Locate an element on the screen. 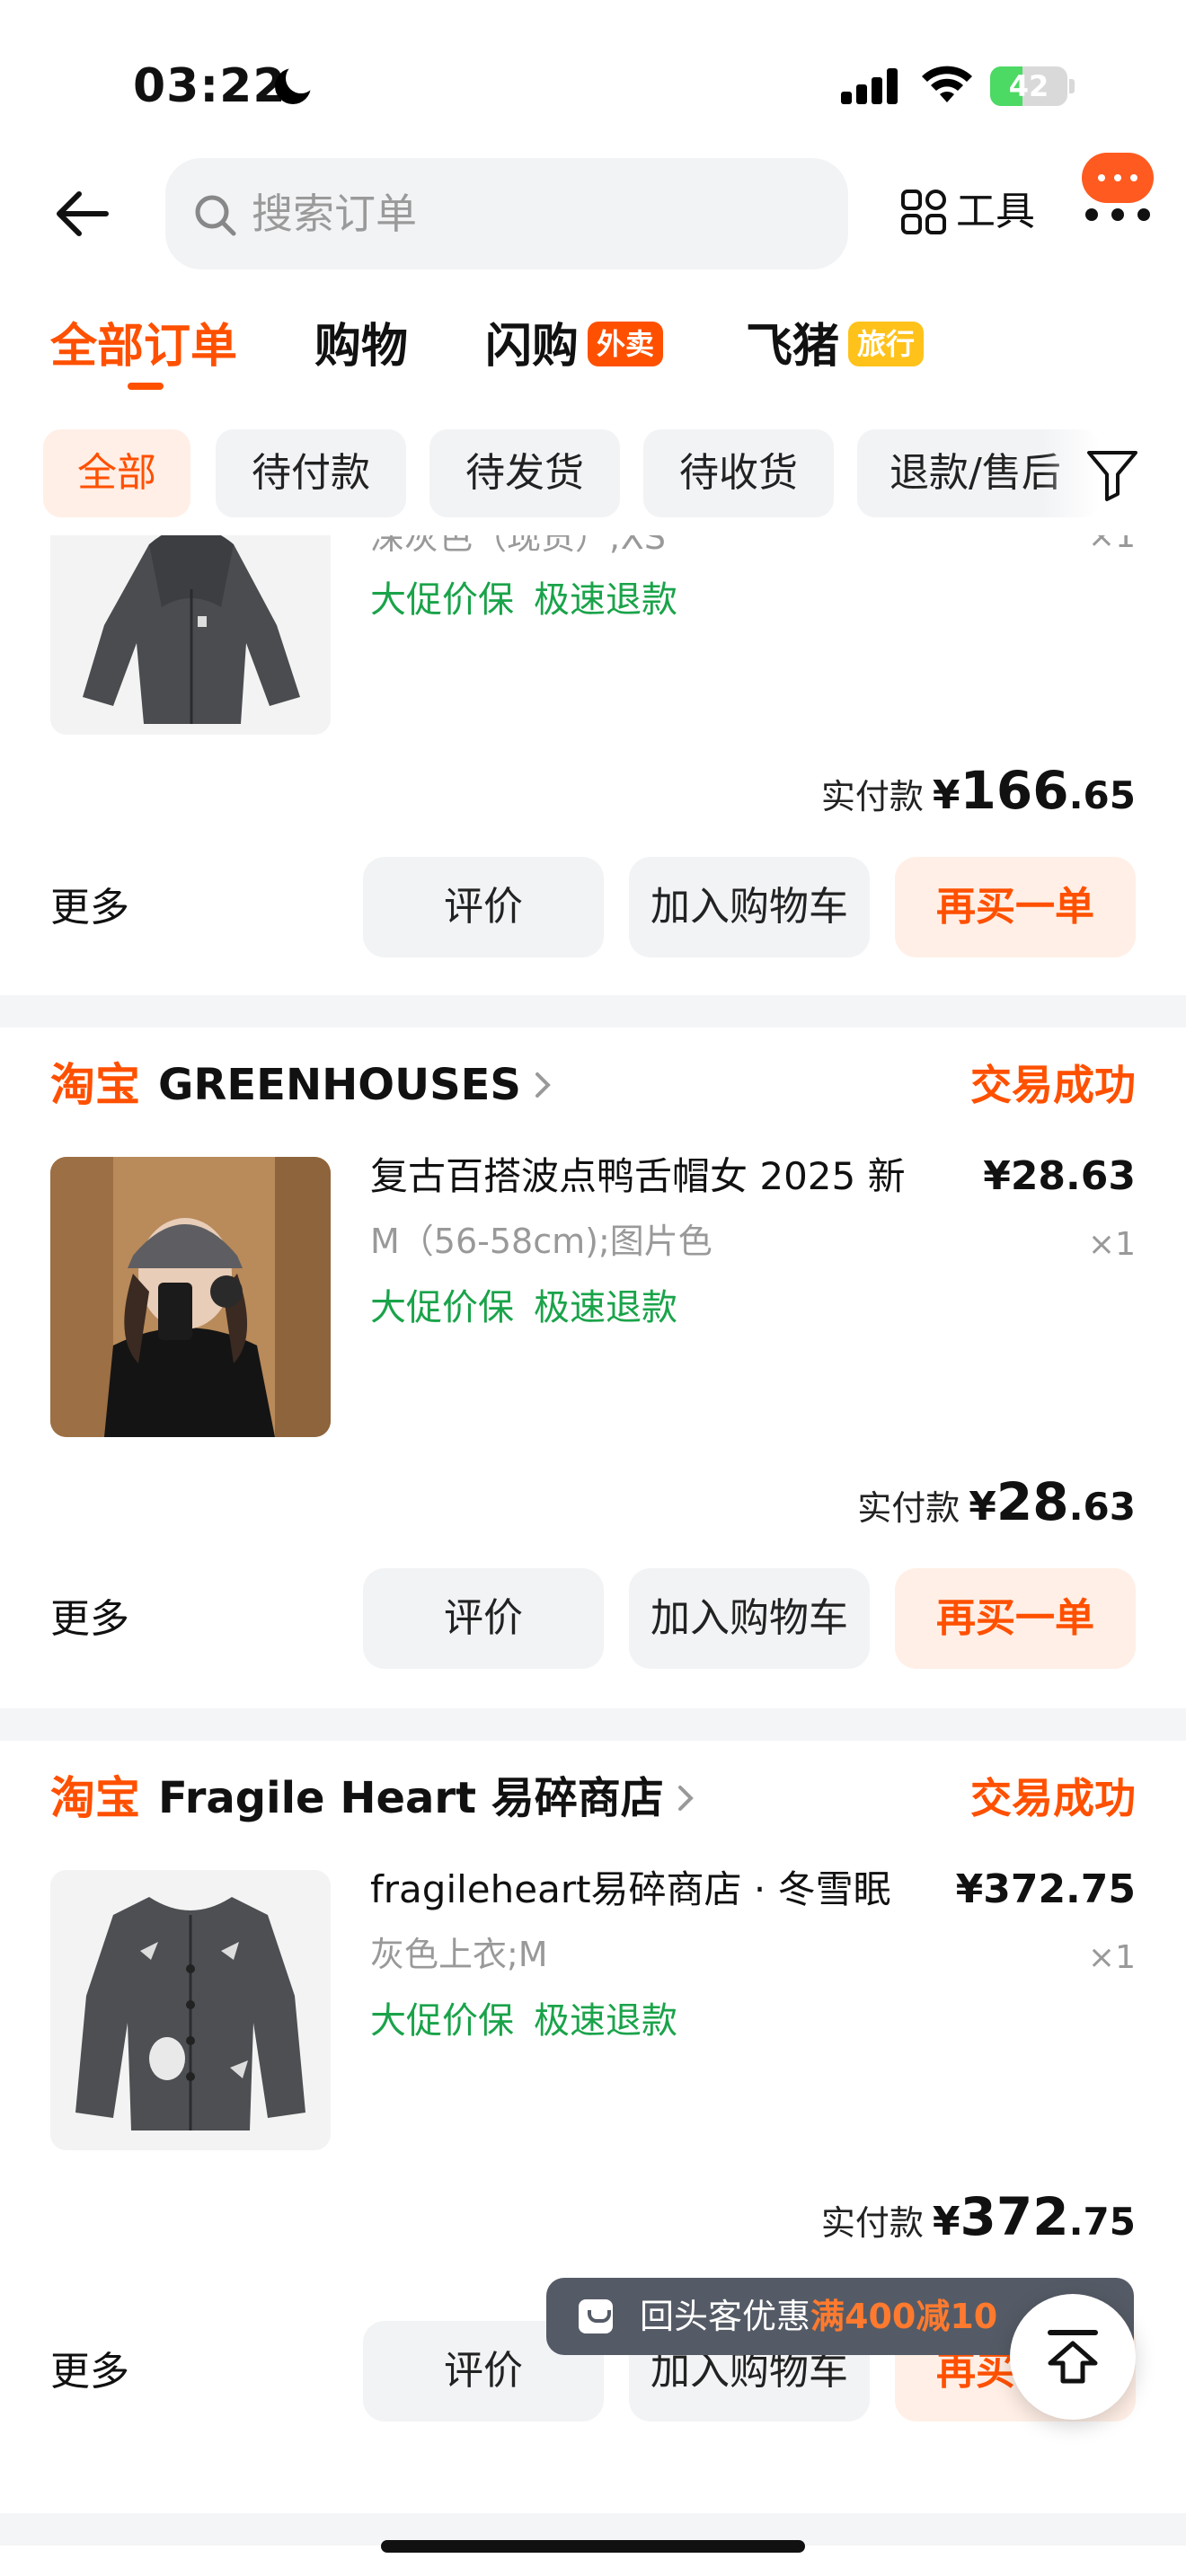  cardigan-image is located at coordinates (190, 2010).